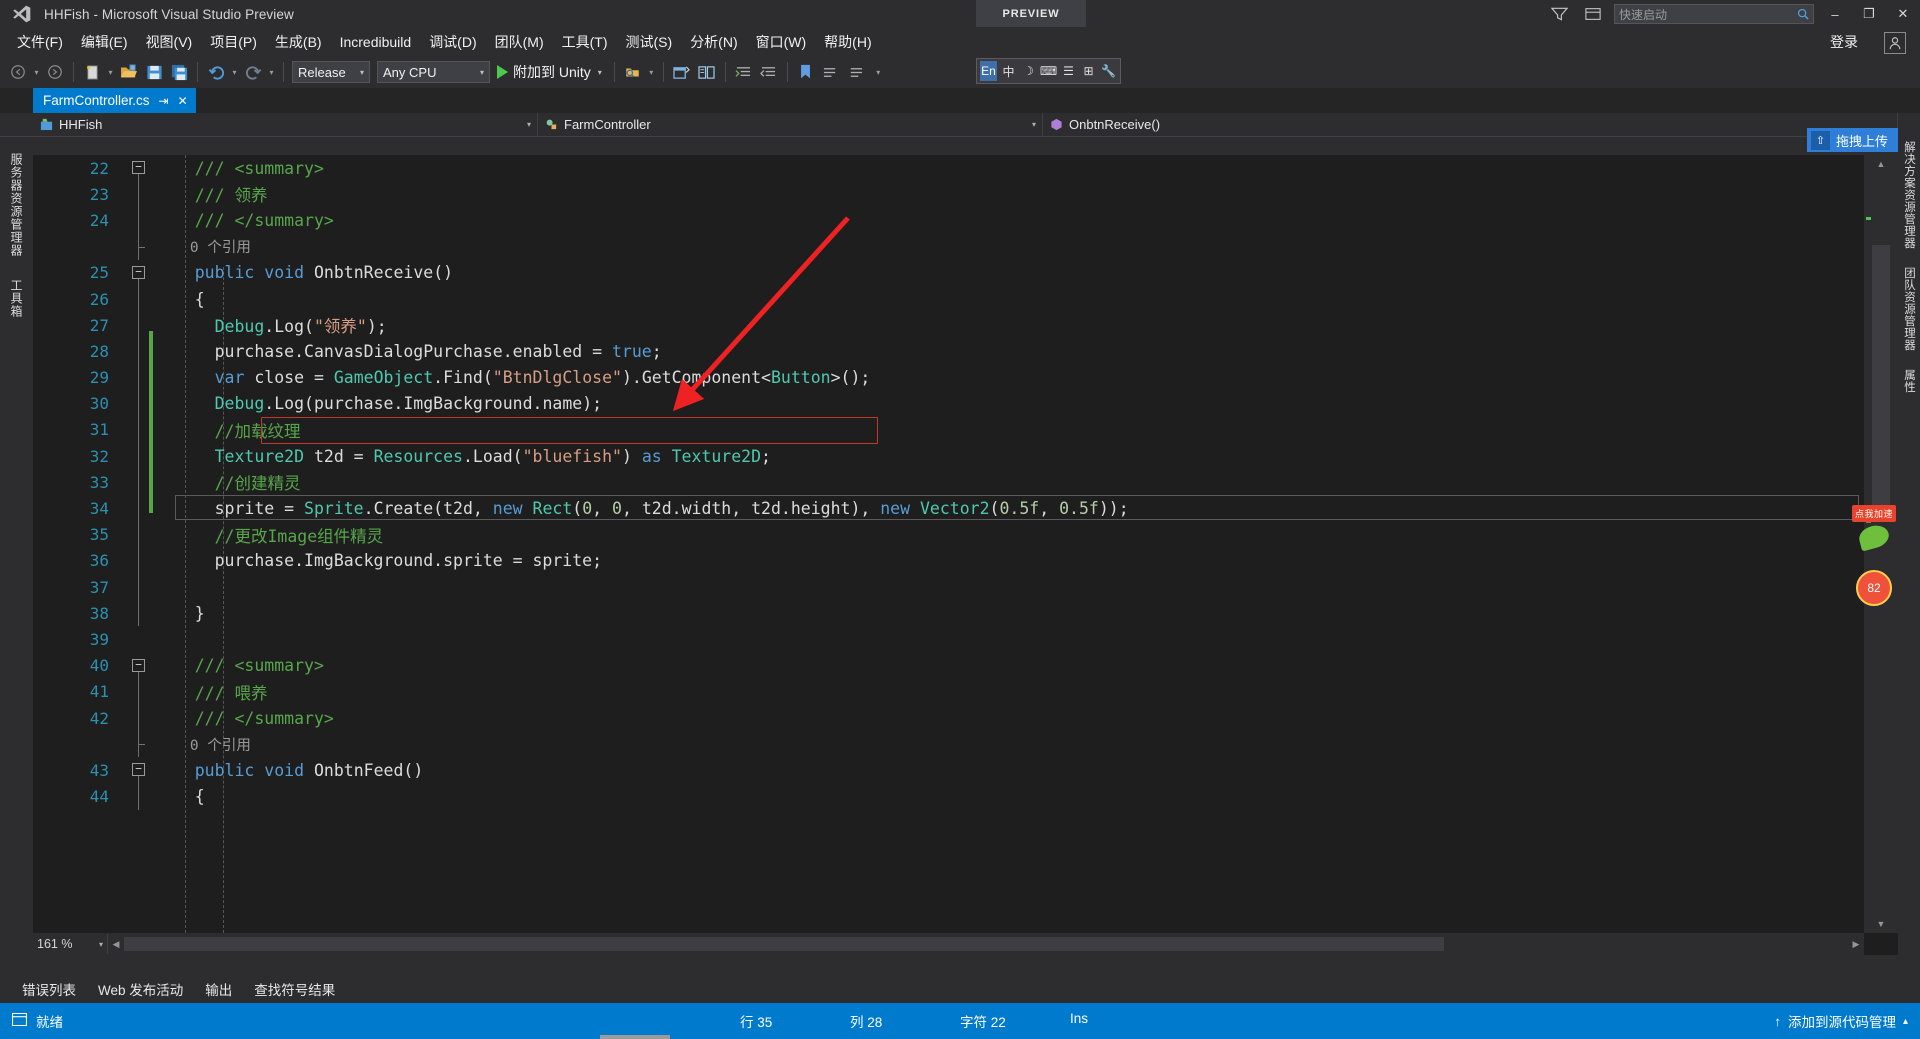  Describe the element at coordinates (169, 42) in the screenshot. I see `menu-item-view: 视图(V)` at that location.